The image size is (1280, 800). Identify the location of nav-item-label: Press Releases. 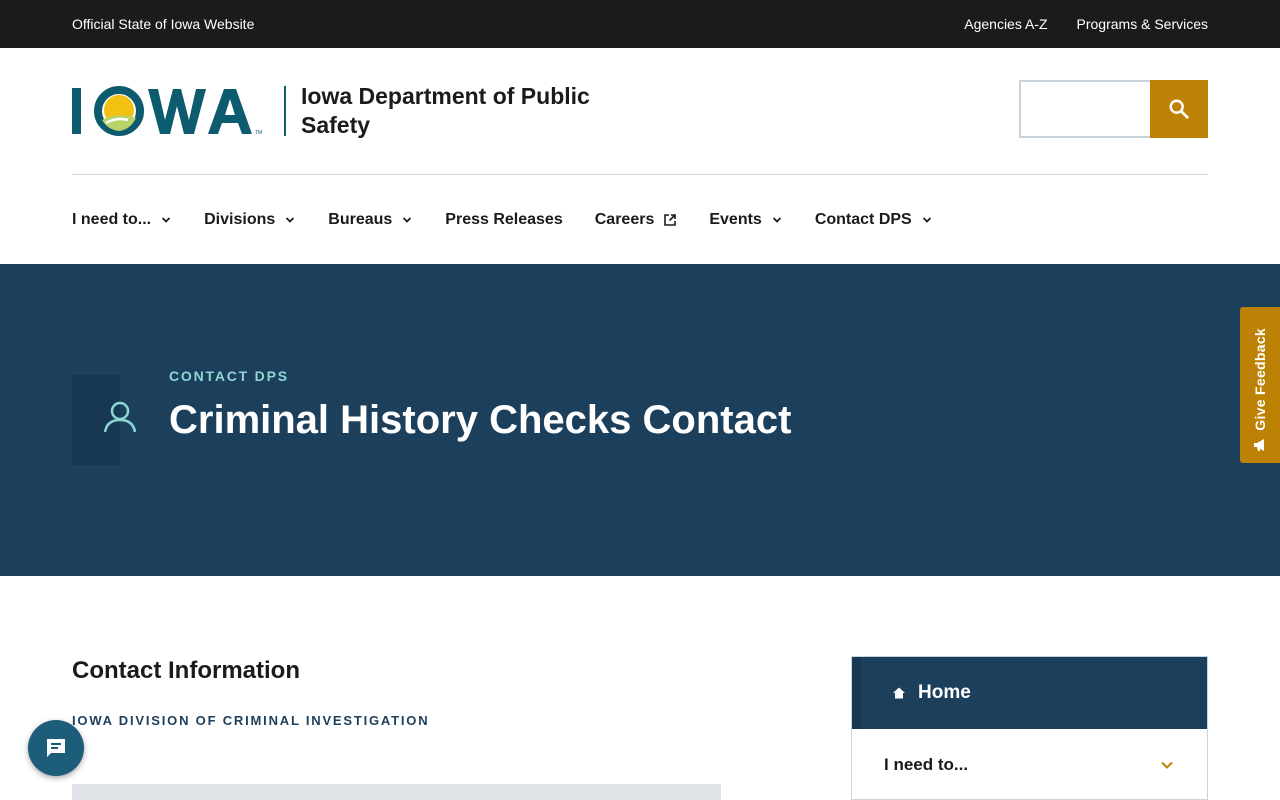
(504, 219).